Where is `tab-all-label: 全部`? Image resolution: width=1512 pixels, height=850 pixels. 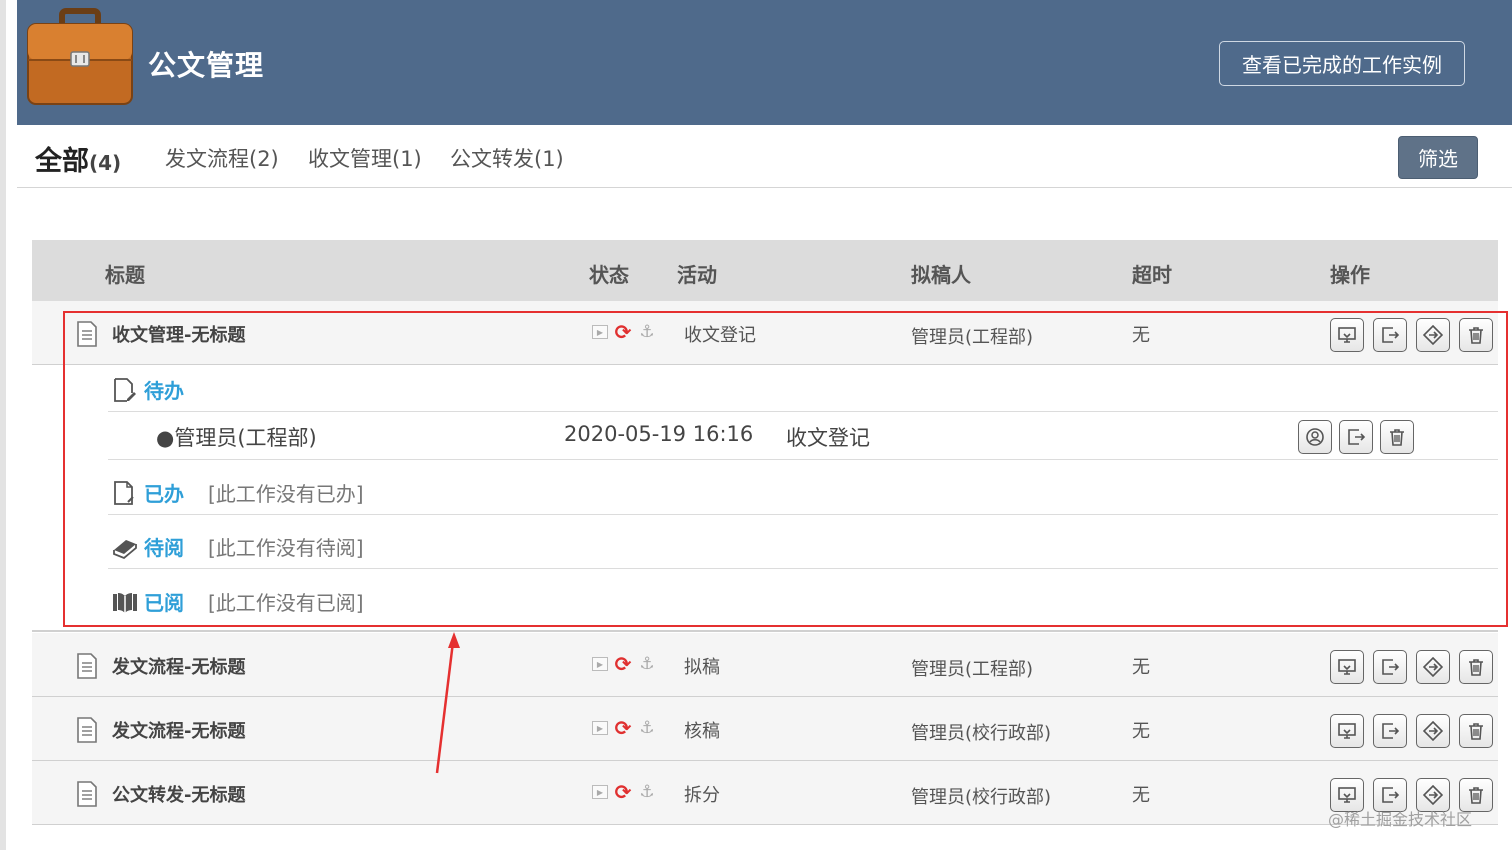 tab-all-label: 全部 is located at coordinates (62, 161).